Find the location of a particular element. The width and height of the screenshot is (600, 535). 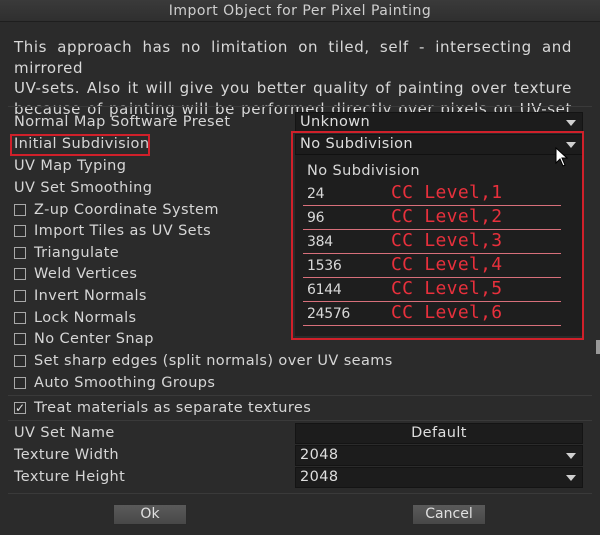

checkbox-z-up: Z-up Coordinate System is located at coordinates (116, 210).